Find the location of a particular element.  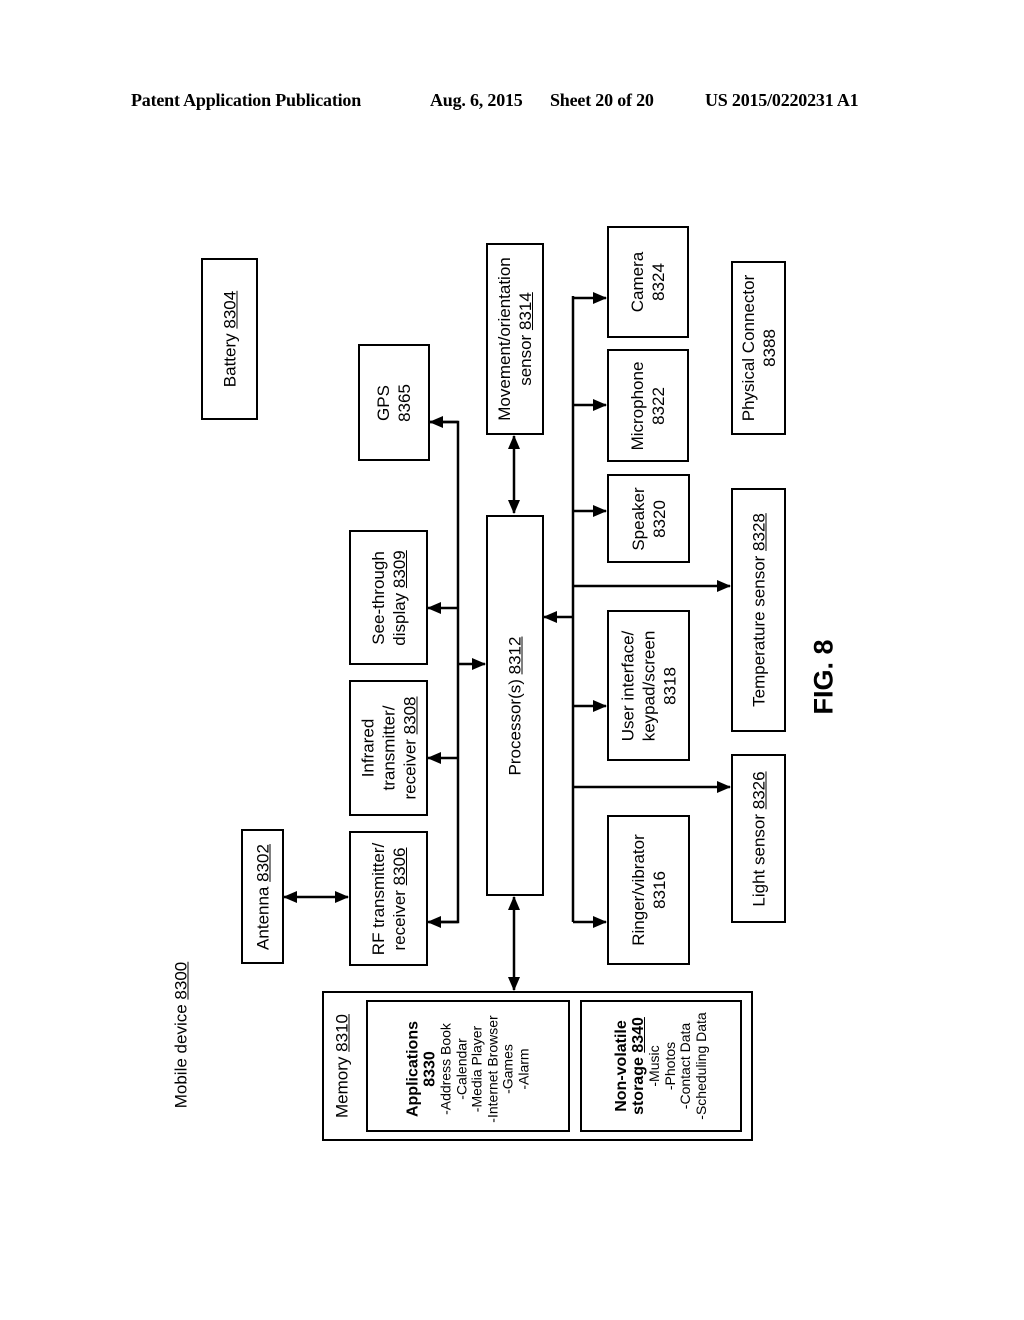

rf-label-line2: receiver is located at coordinates (399, 920).